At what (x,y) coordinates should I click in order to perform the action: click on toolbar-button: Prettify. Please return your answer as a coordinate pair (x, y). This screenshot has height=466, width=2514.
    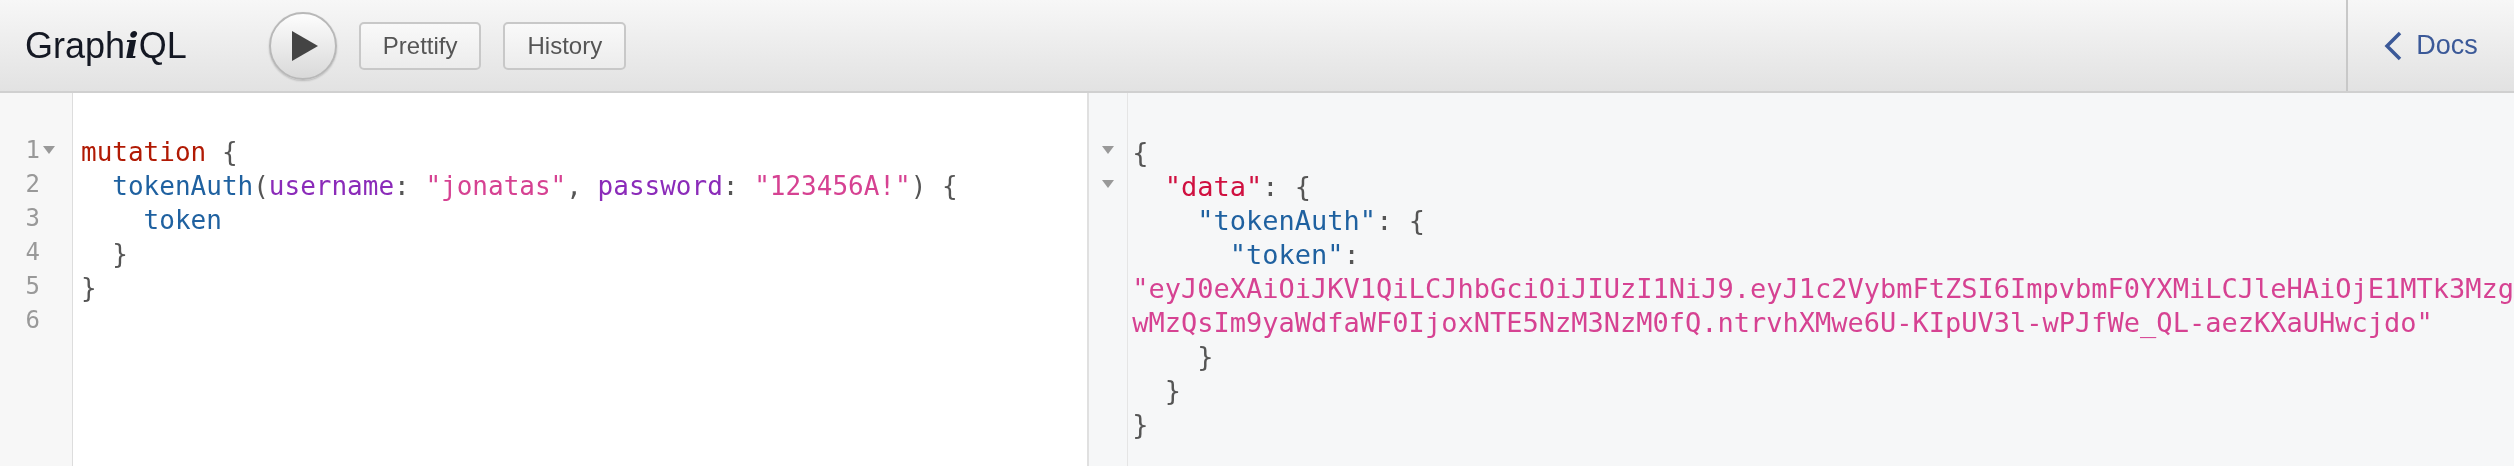
    Looking at the image, I should click on (420, 45).